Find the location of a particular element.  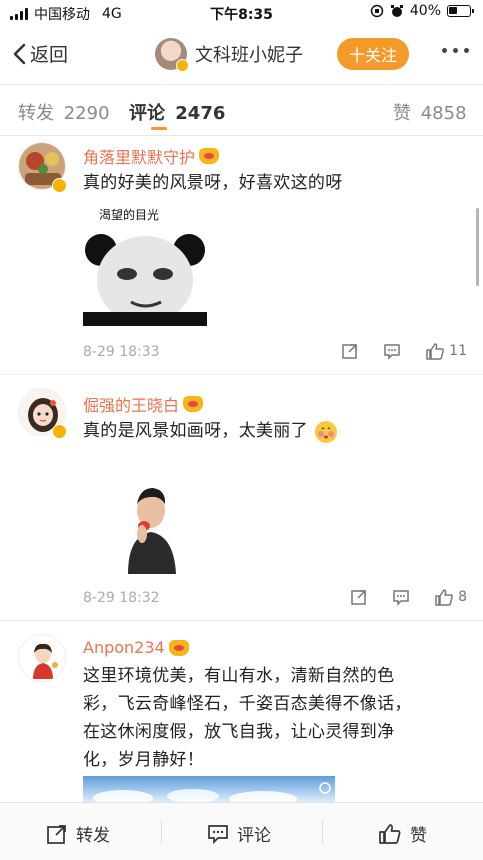

battery-icon is located at coordinates (460, 11).